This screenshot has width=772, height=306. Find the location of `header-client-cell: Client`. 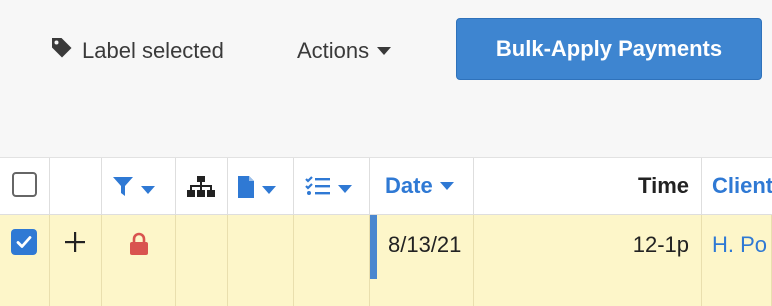

header-client-cell: Client is located at coordinates (737, 186).